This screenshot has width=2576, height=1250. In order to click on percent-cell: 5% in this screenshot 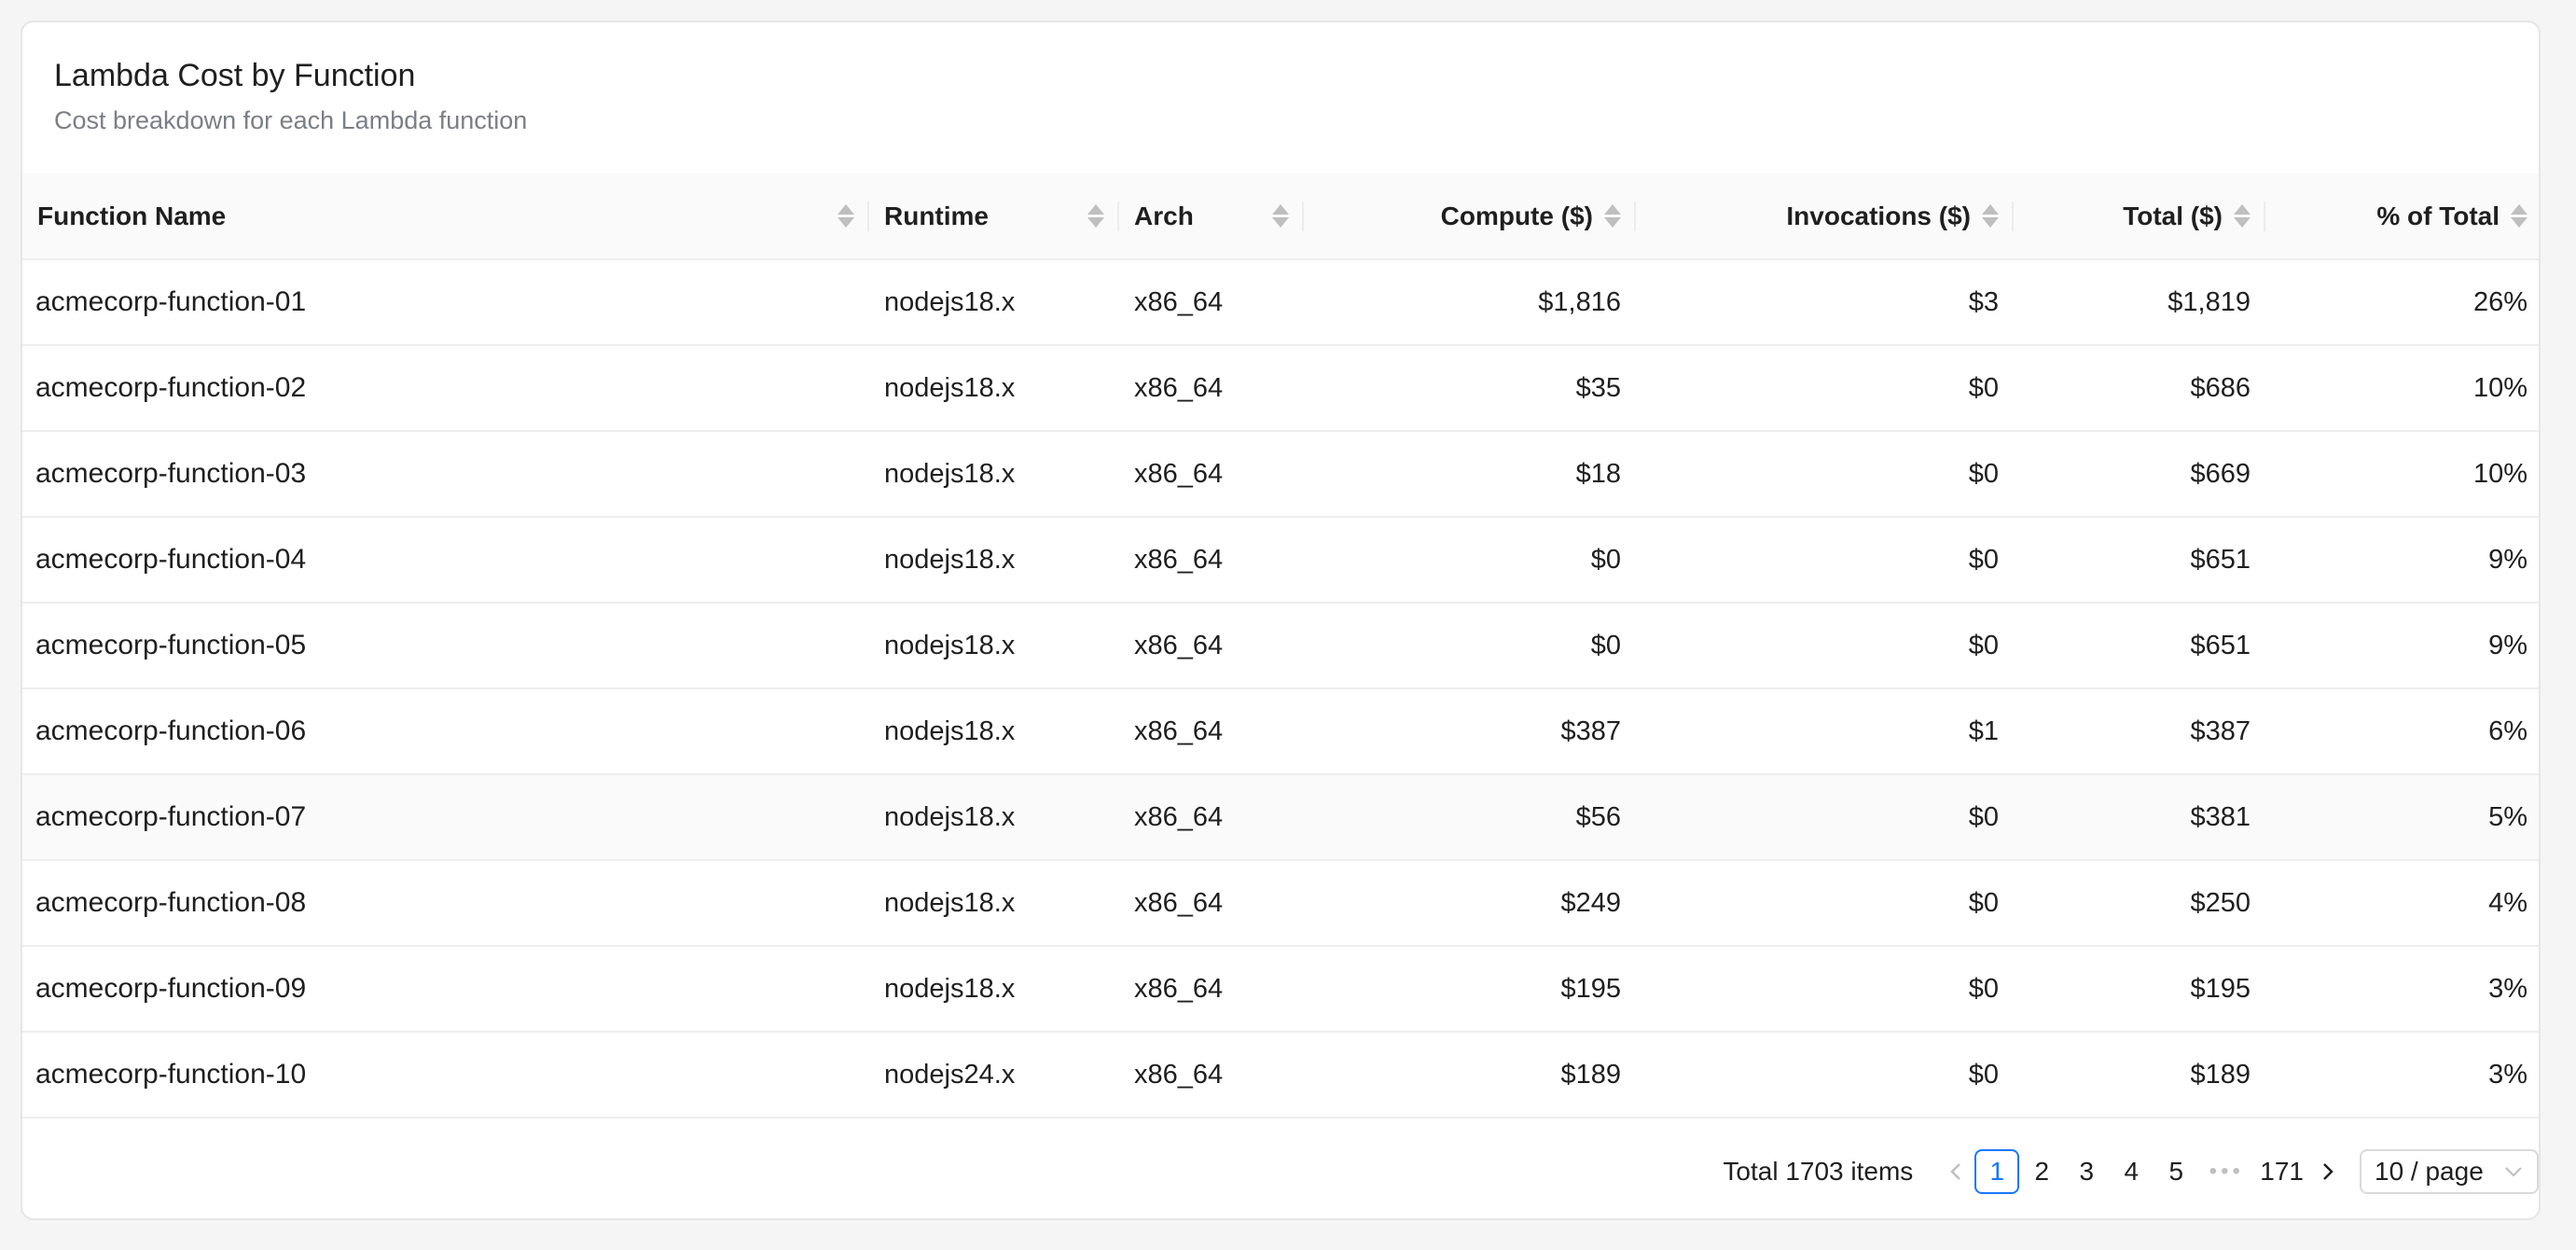, I will do `click(2402, 817)`.